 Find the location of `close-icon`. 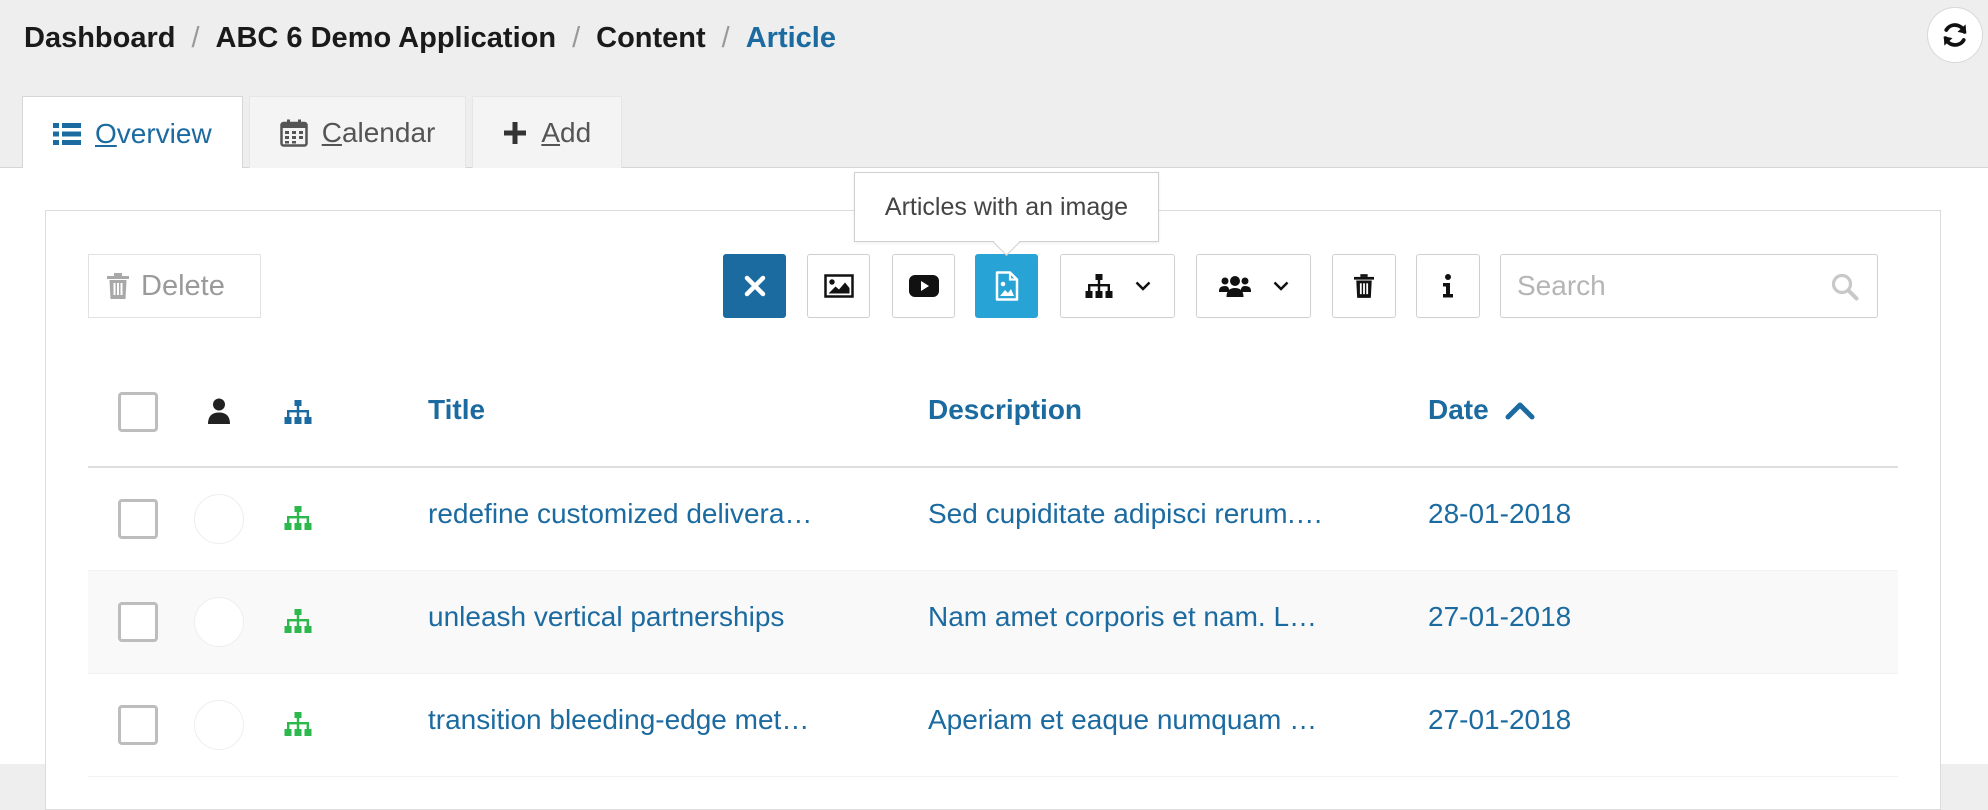

close-icon is located at coordinates (755, 286).